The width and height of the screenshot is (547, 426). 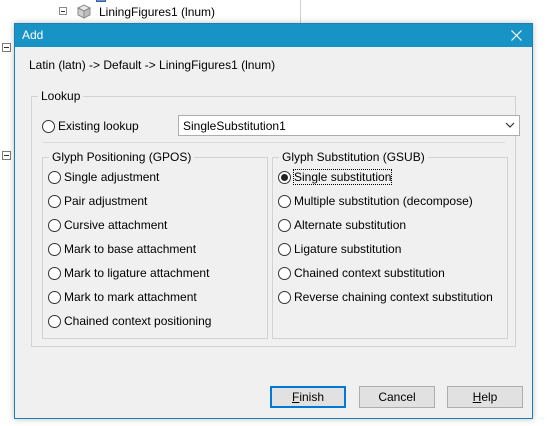 I want to click on radio-reverse-chaining-substitution: Reverse chaining context substitution, so click(x=385, y=297).